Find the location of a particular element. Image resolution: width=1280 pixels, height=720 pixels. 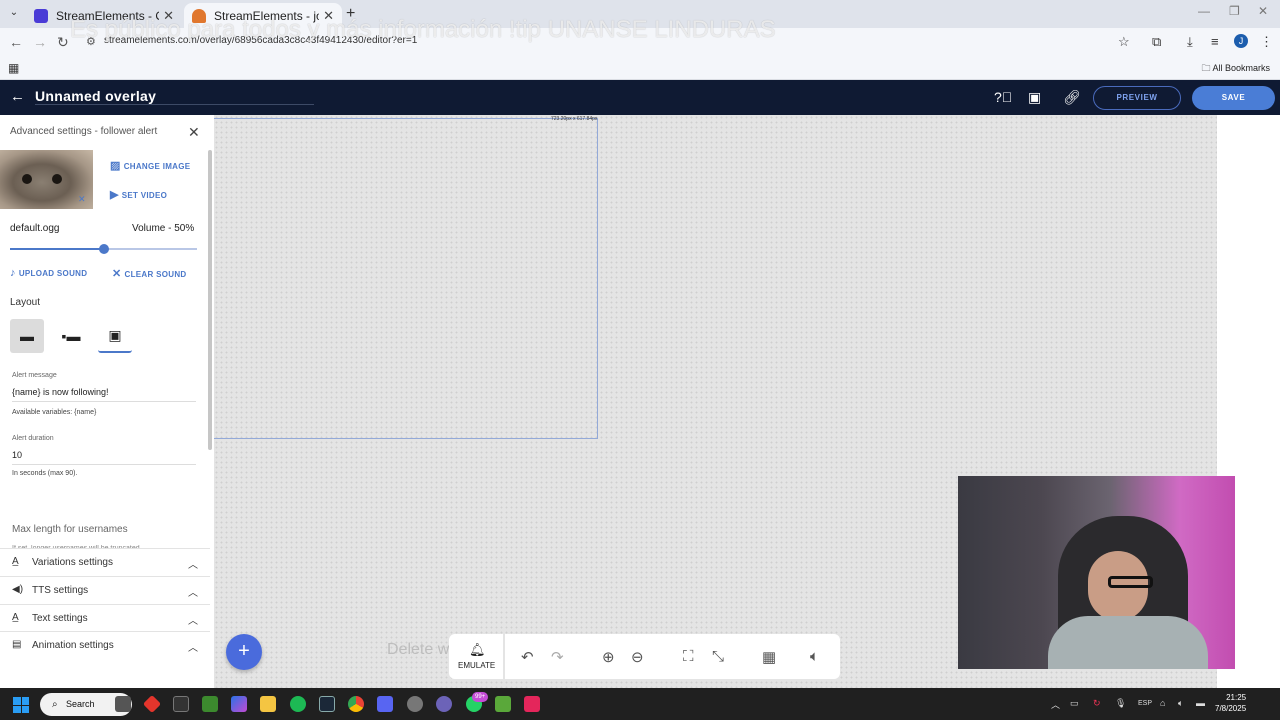

upload-sound-button: ♪ UPLOAD SOUND is located at coordinates (48, 273).